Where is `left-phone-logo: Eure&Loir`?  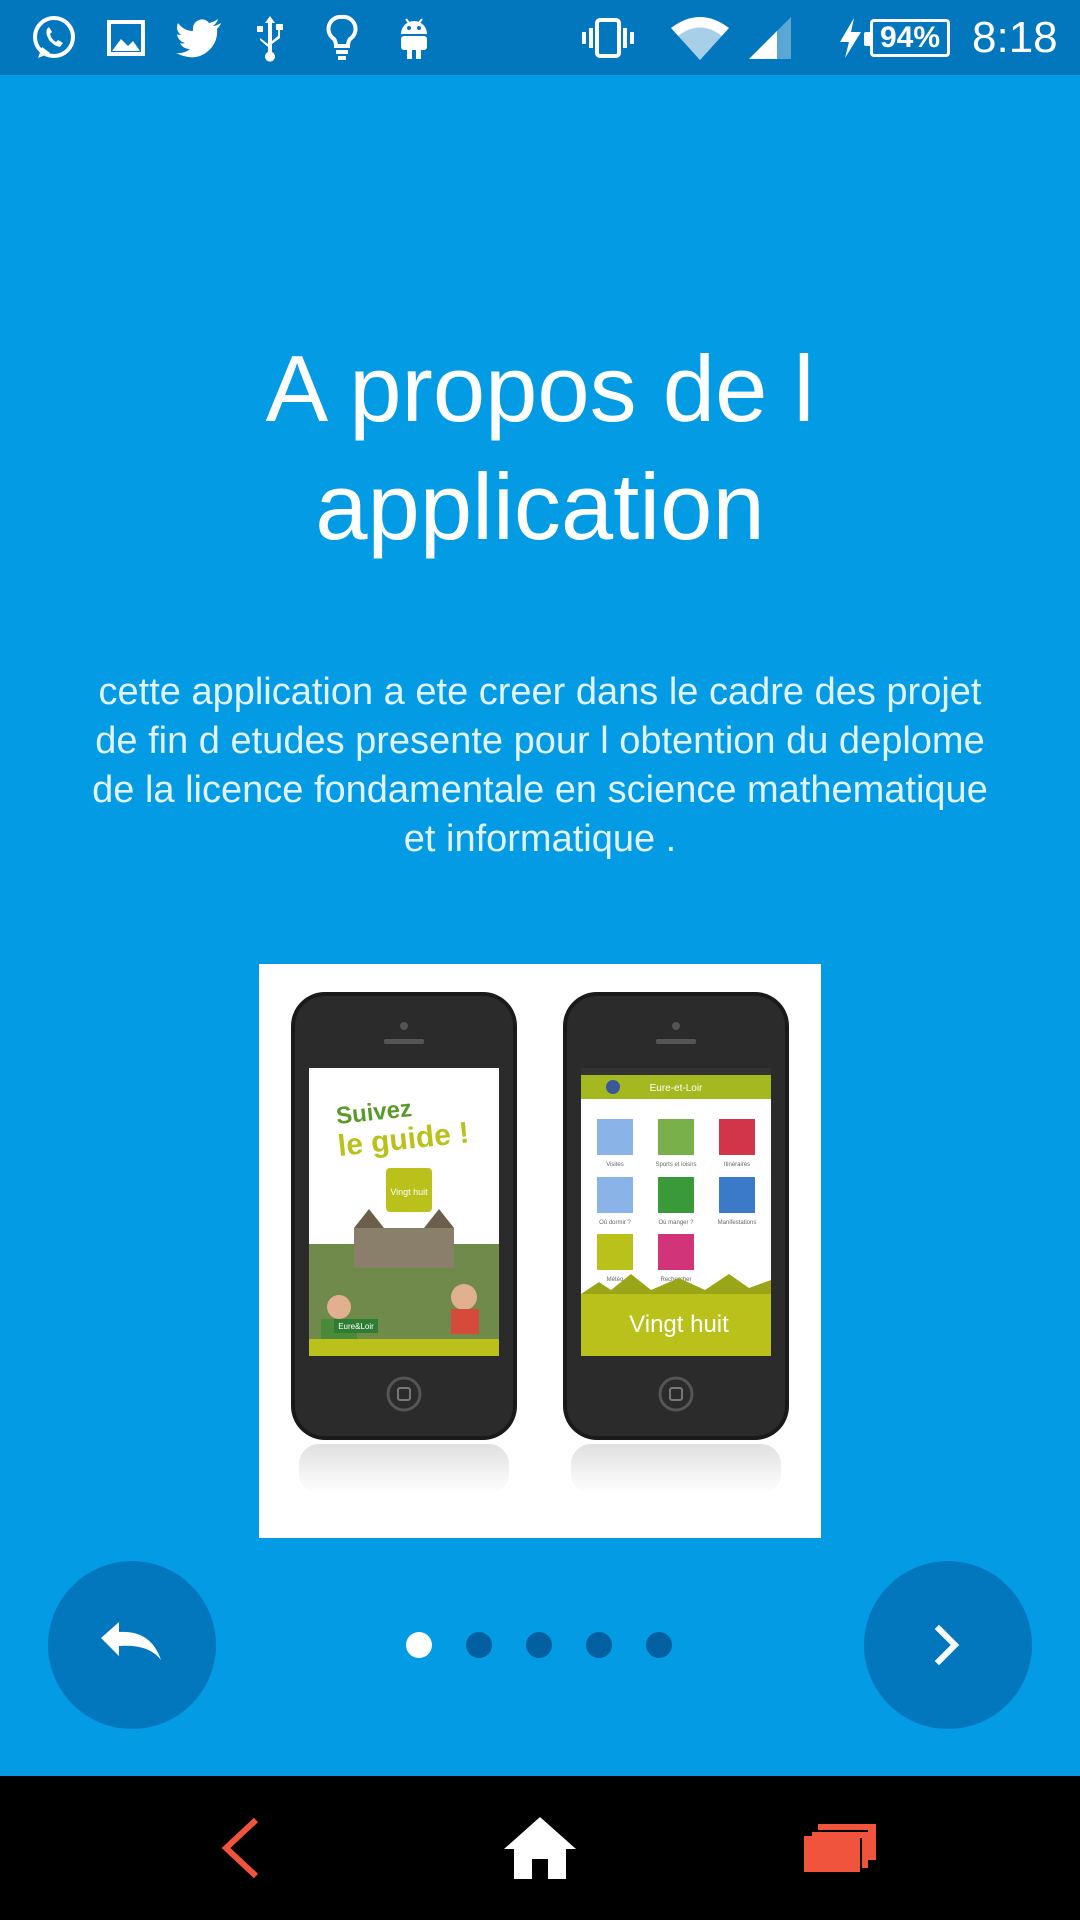 left-phone-logo: Eure&Loir is located at coordinates (356, 1326).